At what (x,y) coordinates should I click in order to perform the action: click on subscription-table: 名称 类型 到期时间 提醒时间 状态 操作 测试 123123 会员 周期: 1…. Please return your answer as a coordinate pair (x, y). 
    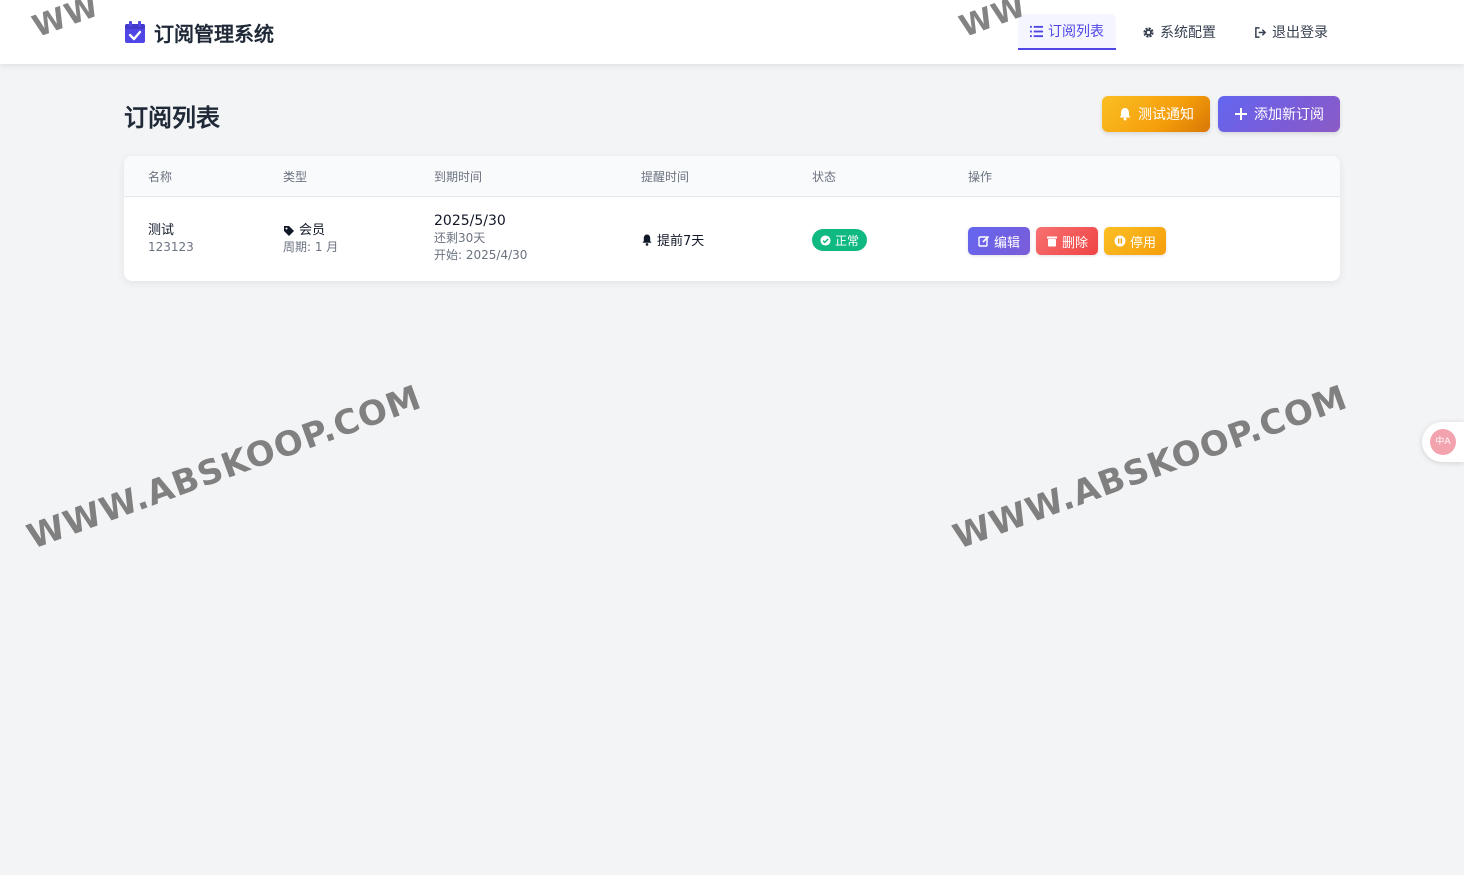
    Looking at the image, I should click on (732, 218).